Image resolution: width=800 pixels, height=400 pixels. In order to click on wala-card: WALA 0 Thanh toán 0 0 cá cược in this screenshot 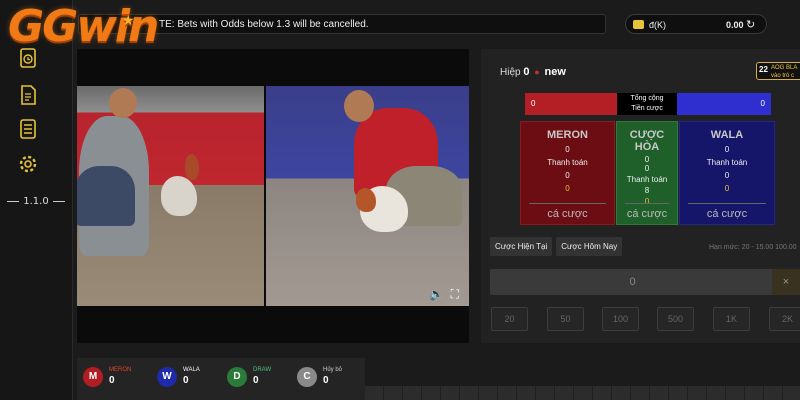, I will do `click(727, 173)`.